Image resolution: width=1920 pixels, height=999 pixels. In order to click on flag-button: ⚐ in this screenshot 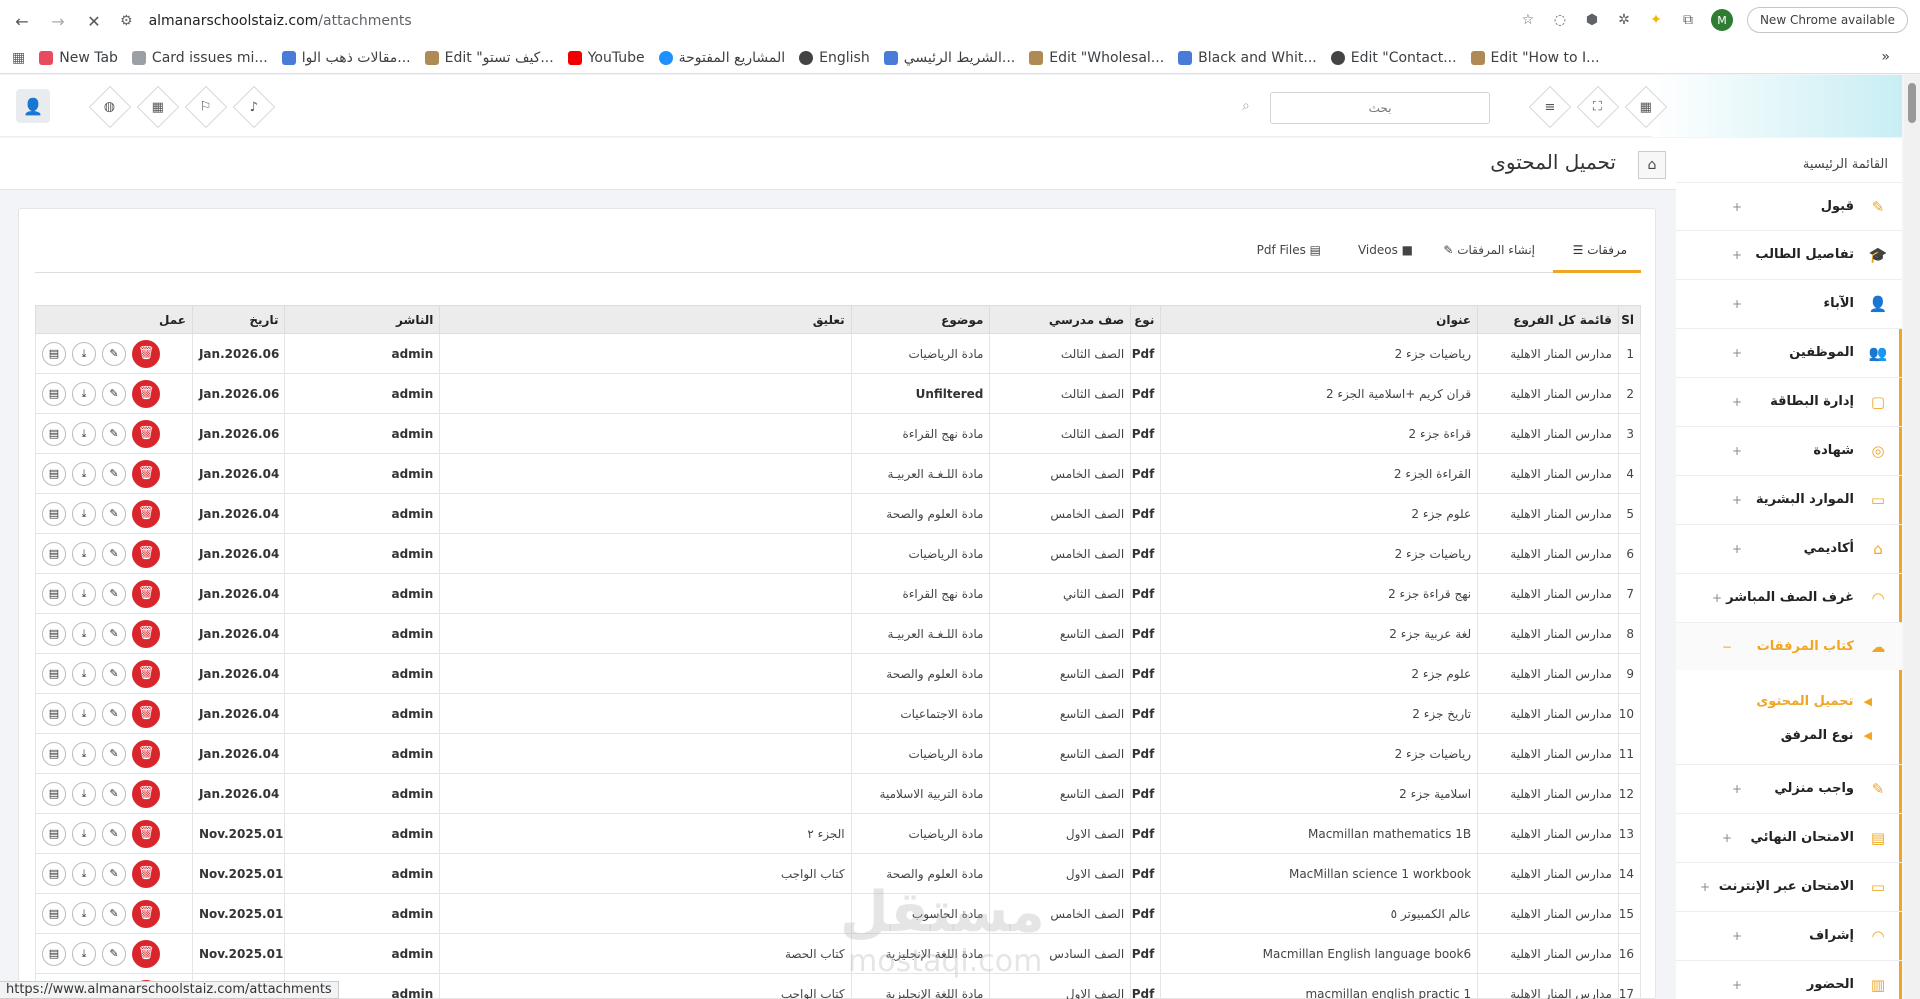, I will do `click(206, 107)`.